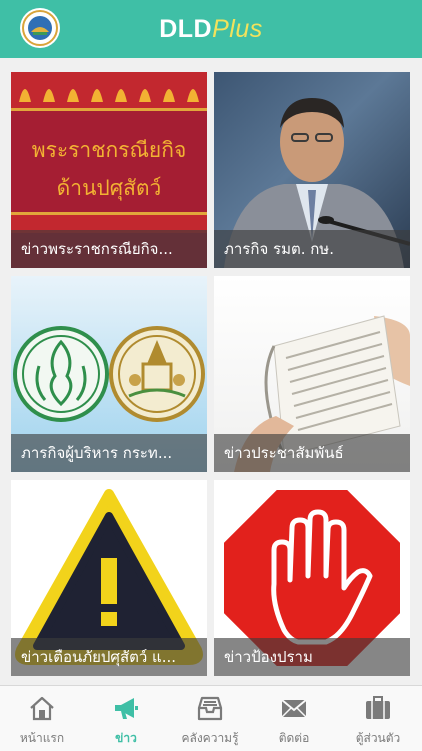  Describe the element at coordinates (186, 29) in the screenshot. I see `app-title-main: DLD` at that location.